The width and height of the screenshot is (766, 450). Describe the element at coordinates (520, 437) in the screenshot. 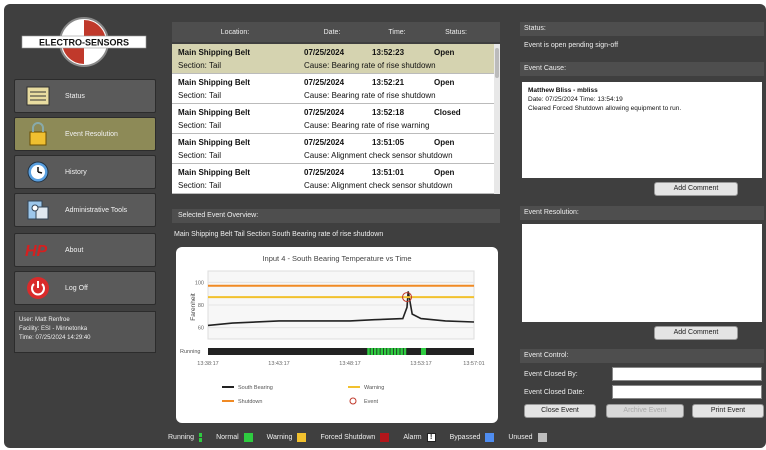

I see `legend-unused-label: Unused` at that location.